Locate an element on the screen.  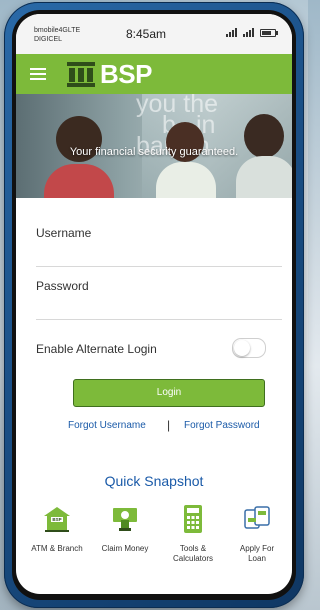
status-icons is located at coordinates (252, 32).